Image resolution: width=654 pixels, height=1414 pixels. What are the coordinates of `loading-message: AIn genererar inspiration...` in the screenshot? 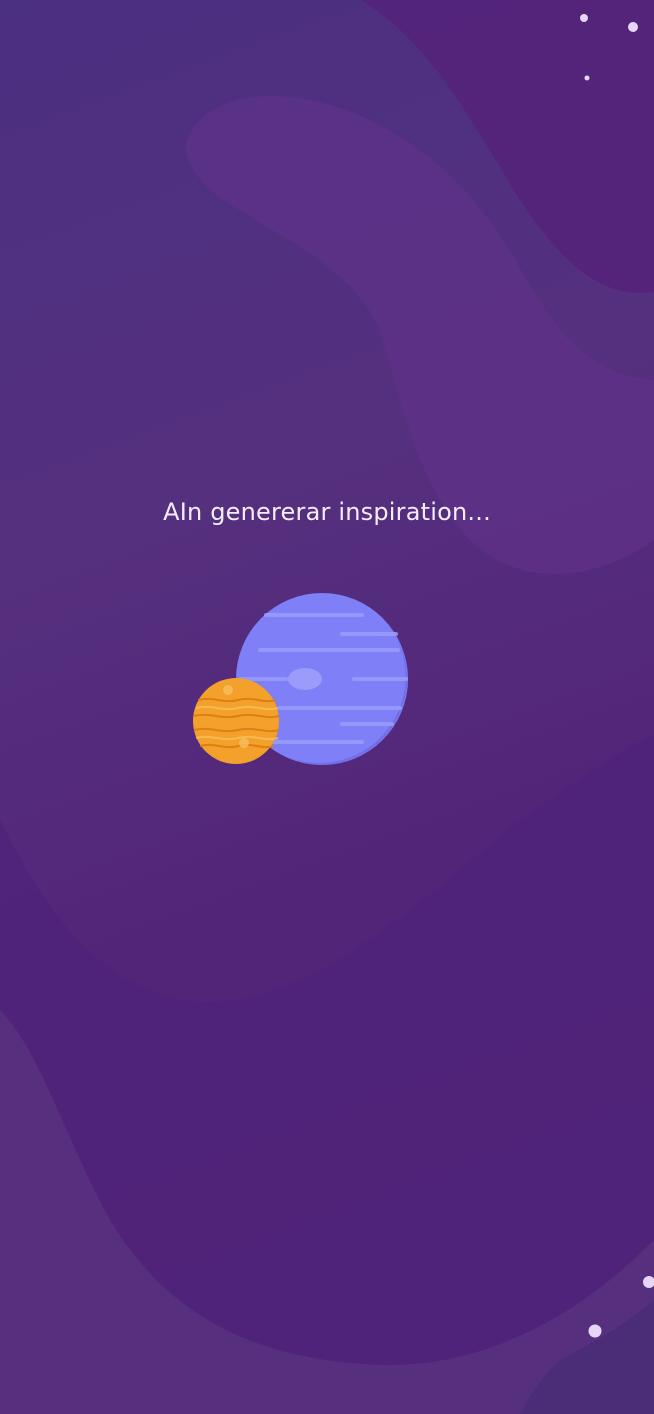 It's located at (327, 512).